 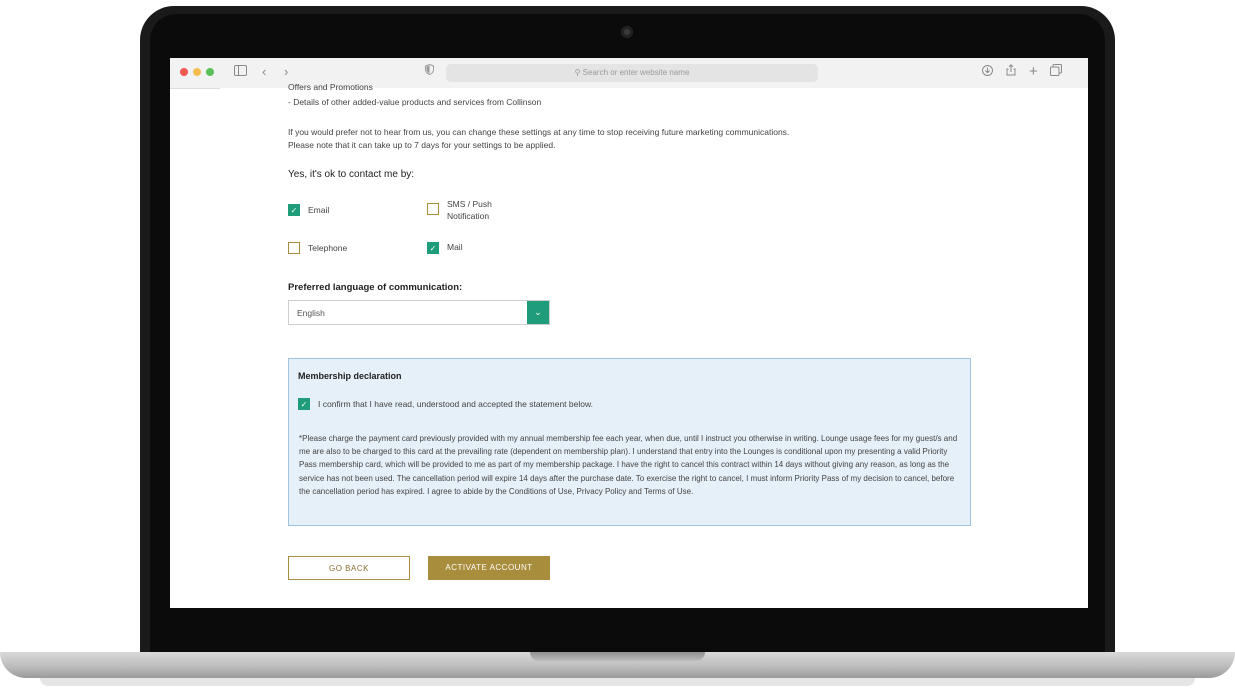 I want to click on go-back-button: GO BACK, so click(x=349, y=568).